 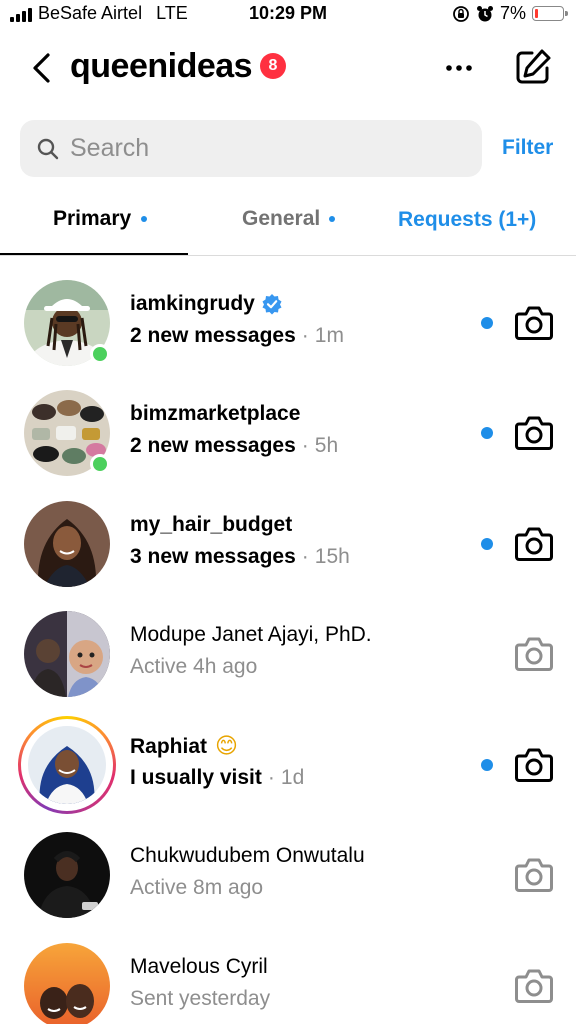 I want to click on message-preview: Active 4h ago, so click(x=193, y=667).